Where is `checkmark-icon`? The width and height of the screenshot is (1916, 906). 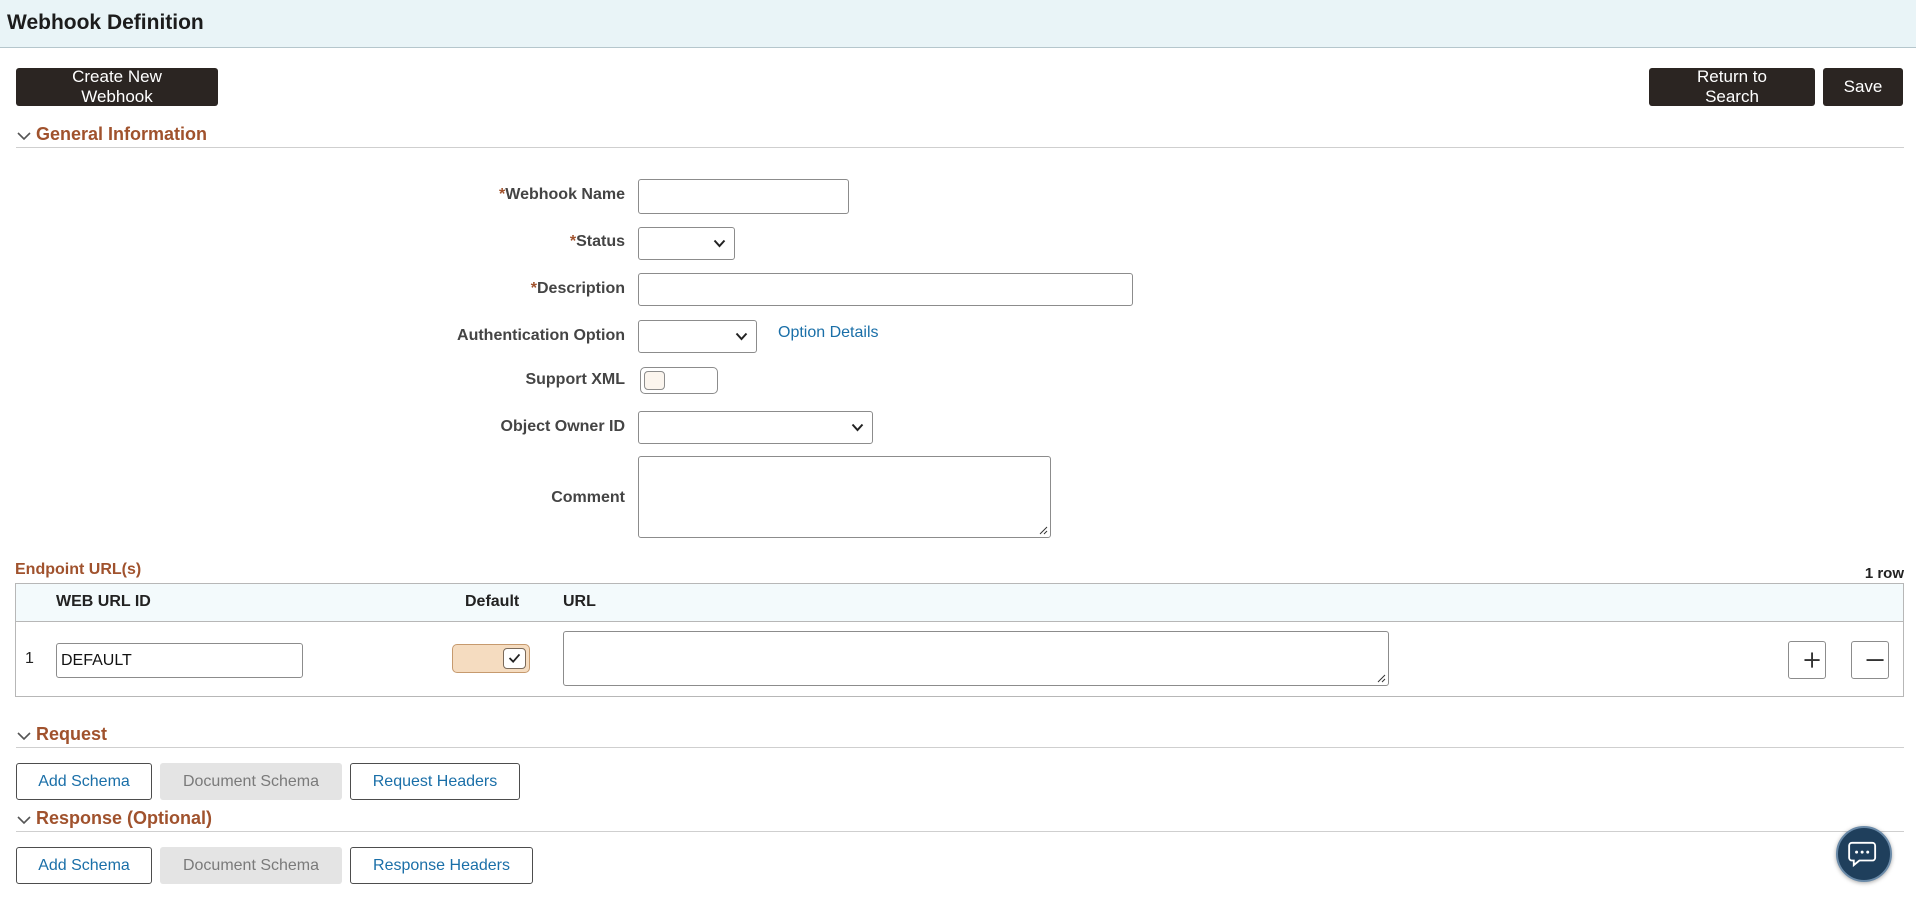
checkmark-icon is located at coordinates (514, 658).